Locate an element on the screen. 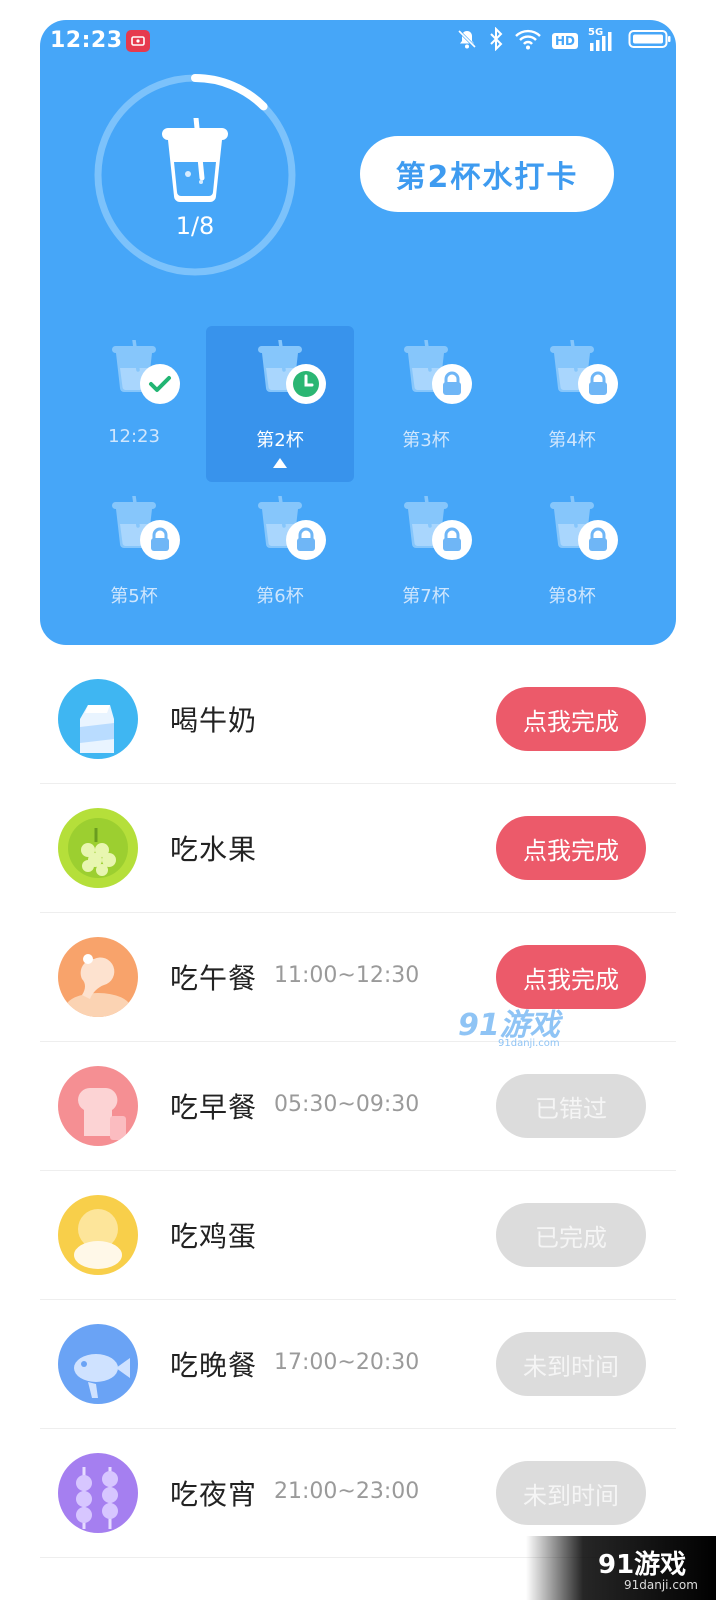 This screenshot has height=1600, width=716. cup-slot-8: 第8杯 is located at coordinates (572, 560).